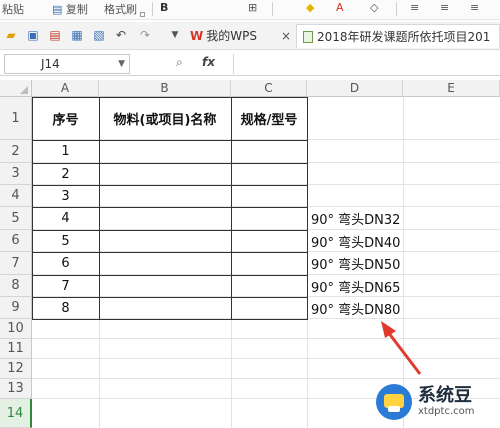 The height and width of the screenshot is (428, 500). What do you see at coordinates (355, 286) in the screenshot?
I see `spec-cell: 90° 弯头DN65` at bounding box center [355, 286].